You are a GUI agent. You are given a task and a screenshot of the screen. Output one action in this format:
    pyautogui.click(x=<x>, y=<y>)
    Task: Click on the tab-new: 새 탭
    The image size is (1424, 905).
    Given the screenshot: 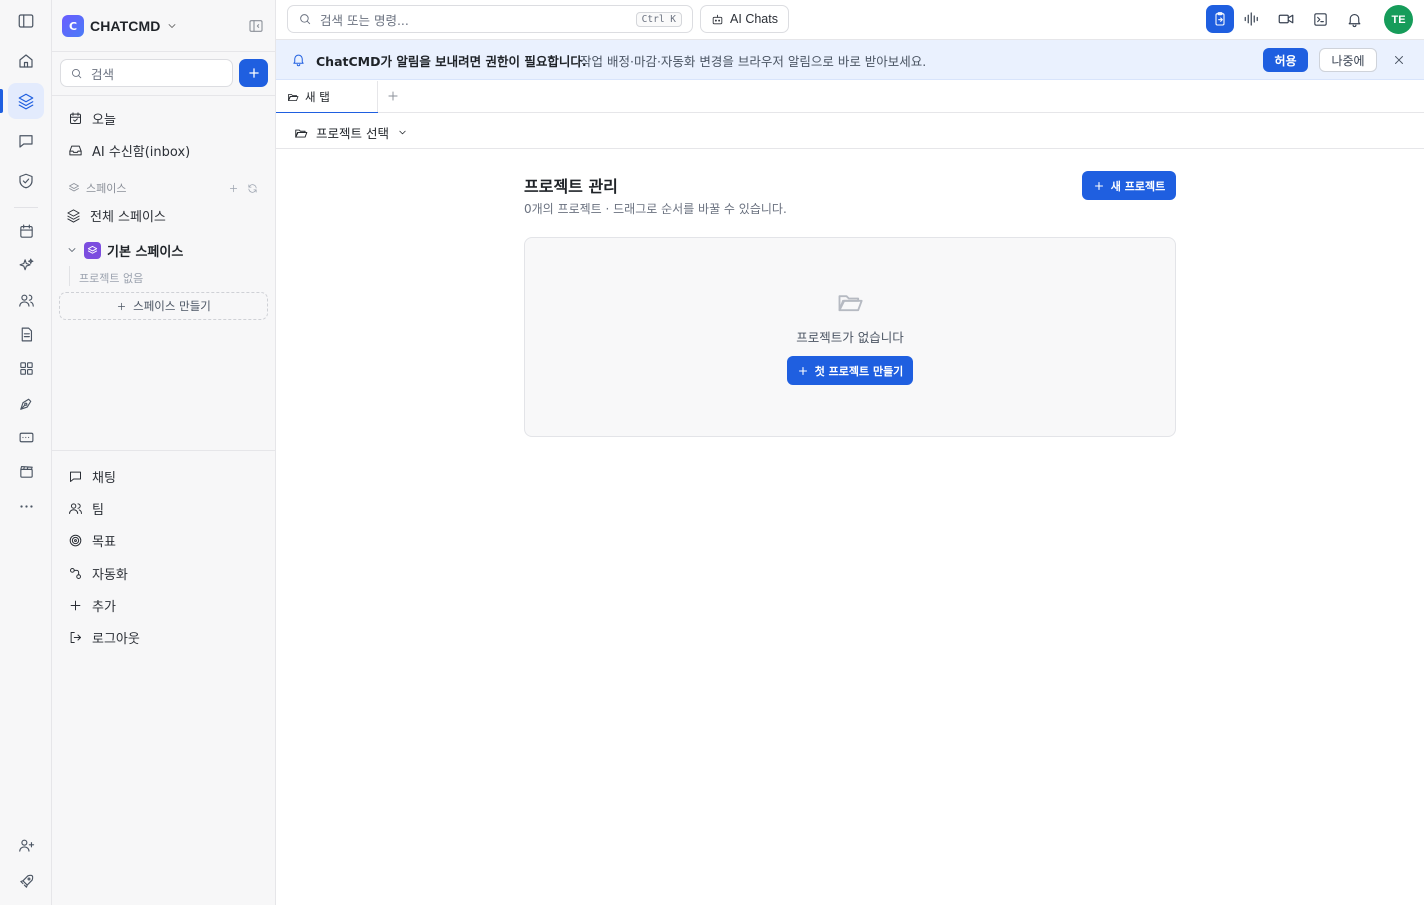 What is the action you would take?
    pyautogui.click(x=327, y=97)
    